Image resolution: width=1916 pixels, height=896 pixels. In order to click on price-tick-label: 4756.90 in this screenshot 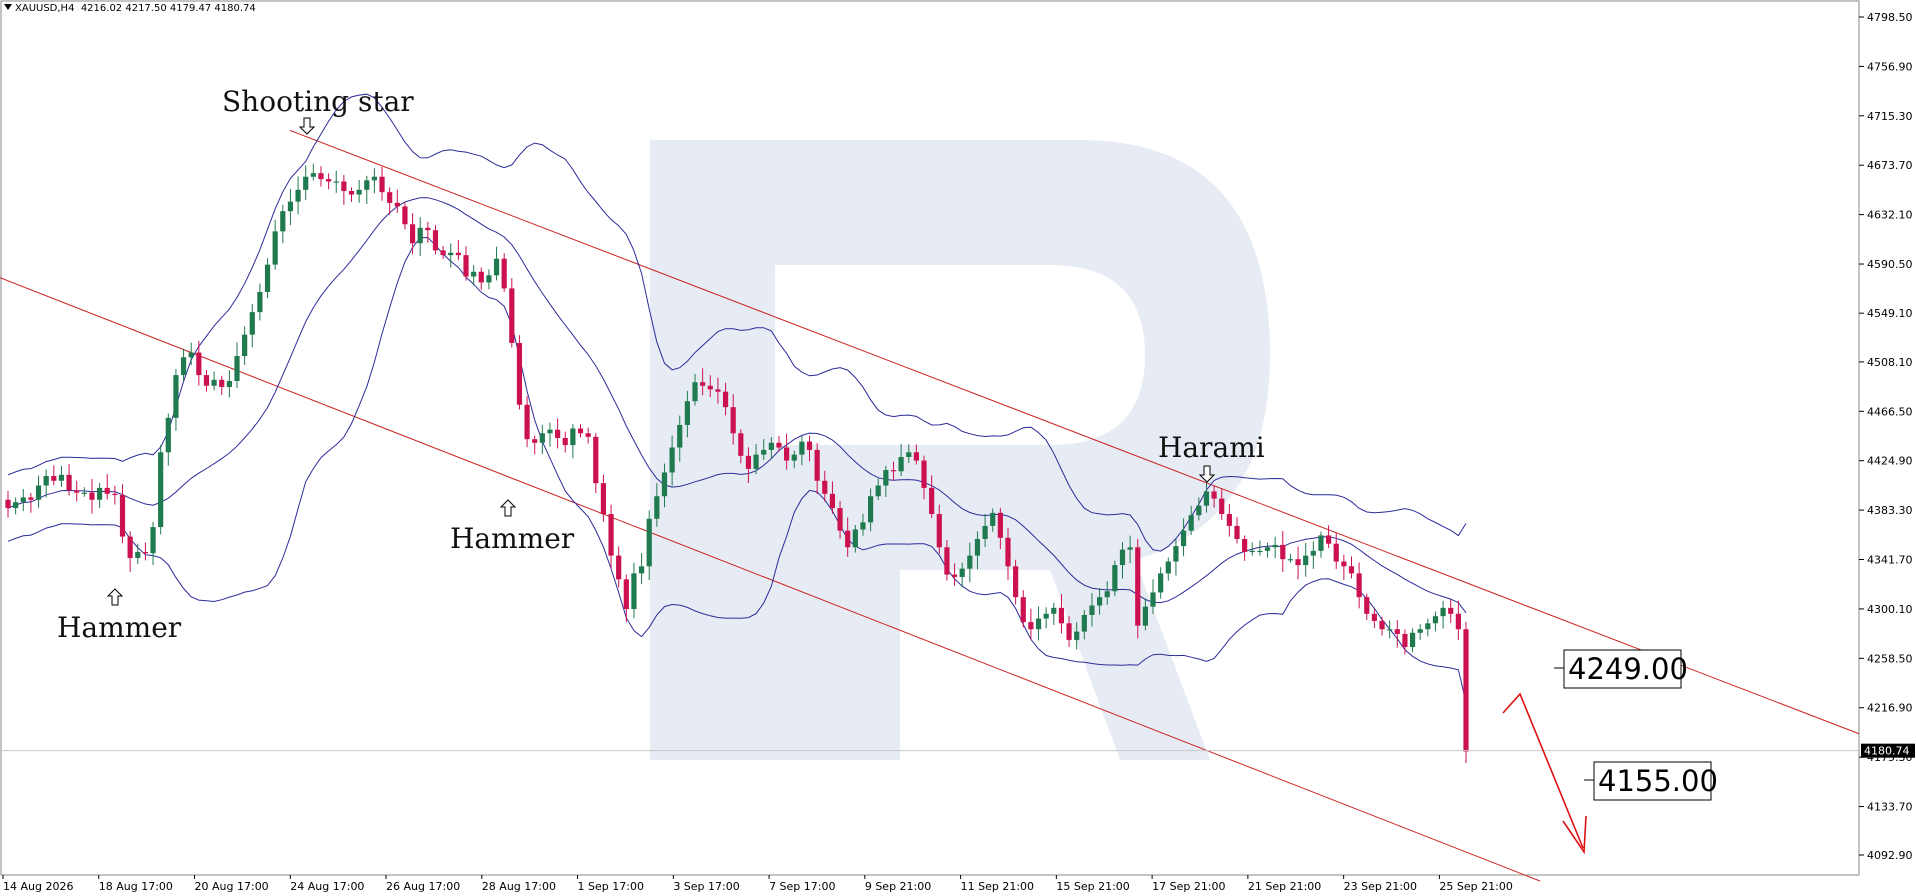, I will do `click(1890, 66)`.